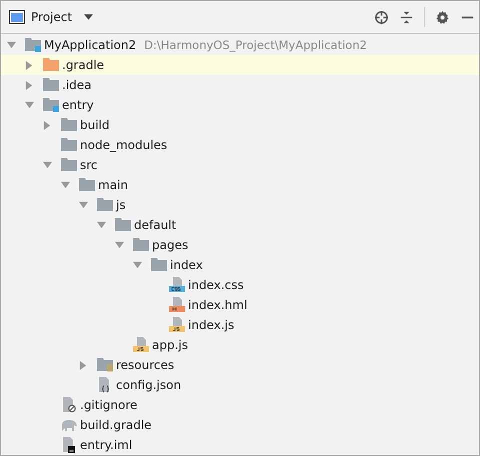 This screenshot has width=480, height=456. I want to click on tree-row: index.hml, so click(240, 305).